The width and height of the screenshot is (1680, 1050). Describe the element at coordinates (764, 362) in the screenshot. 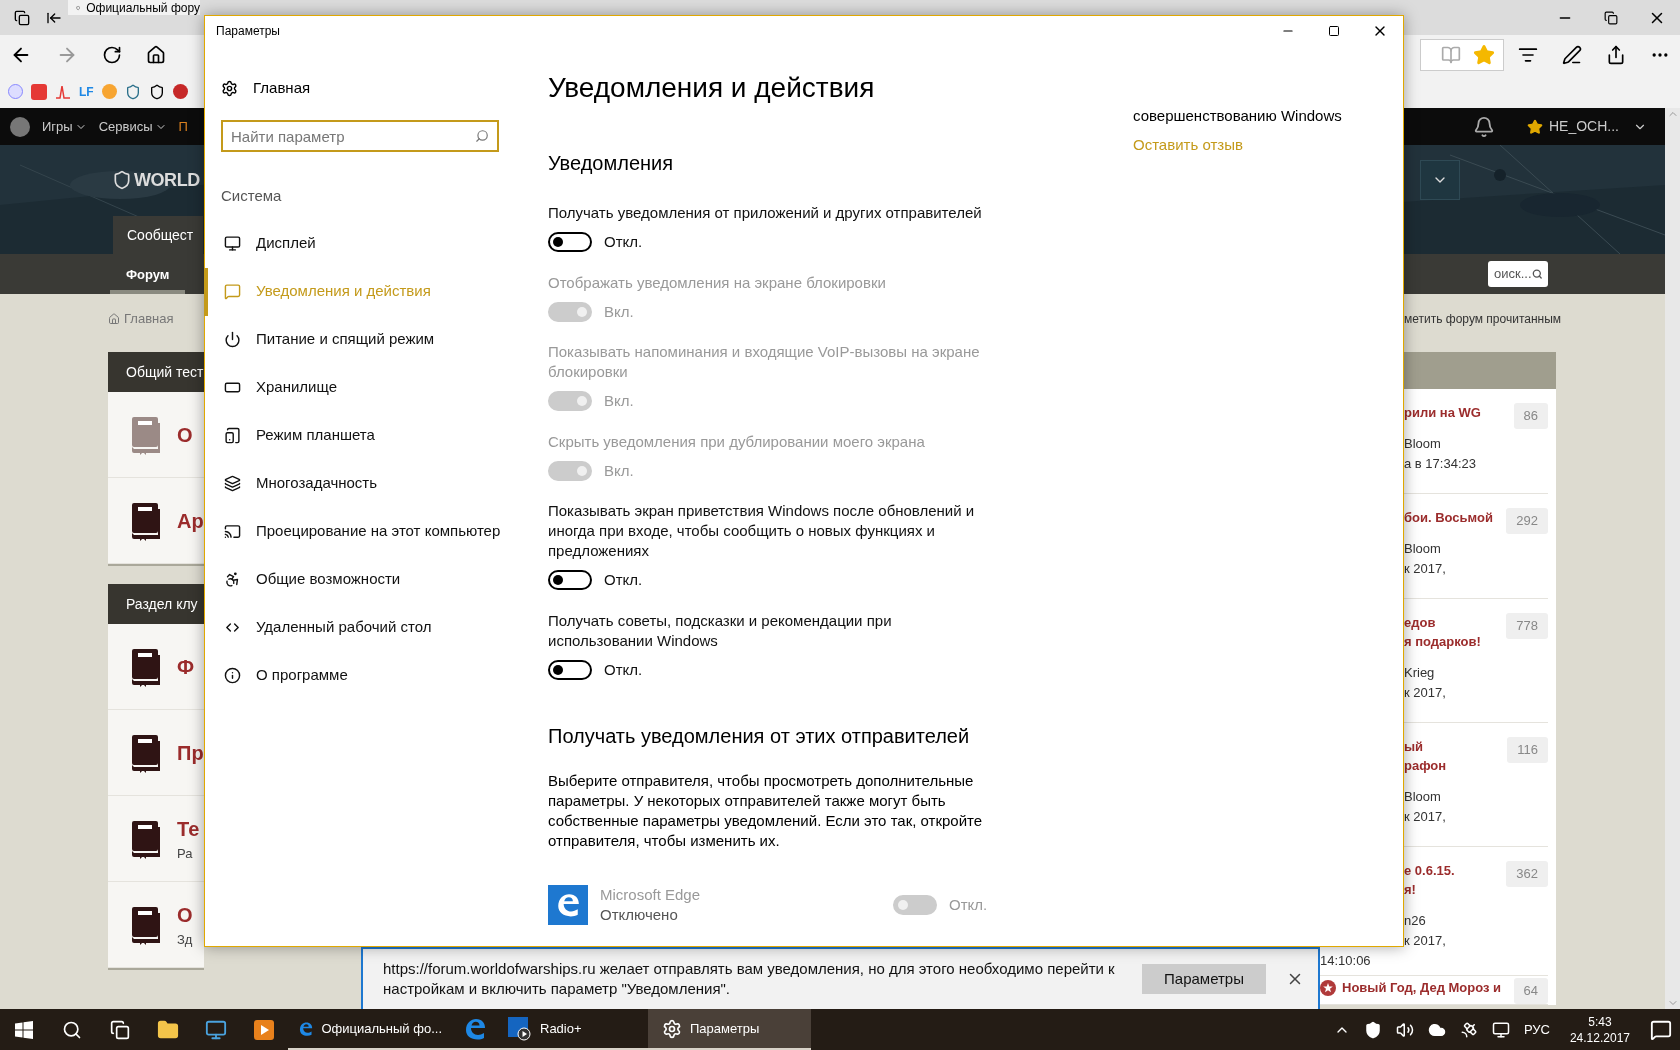

I see `setting-label: Показывать напоминания и входящие VoIP-вызовы на экране блокировки` at that location.